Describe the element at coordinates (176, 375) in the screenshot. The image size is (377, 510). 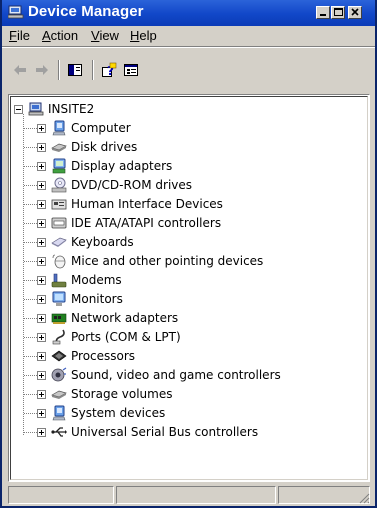
I see `tree-item-label: Sound, video and game controllers` at that location.